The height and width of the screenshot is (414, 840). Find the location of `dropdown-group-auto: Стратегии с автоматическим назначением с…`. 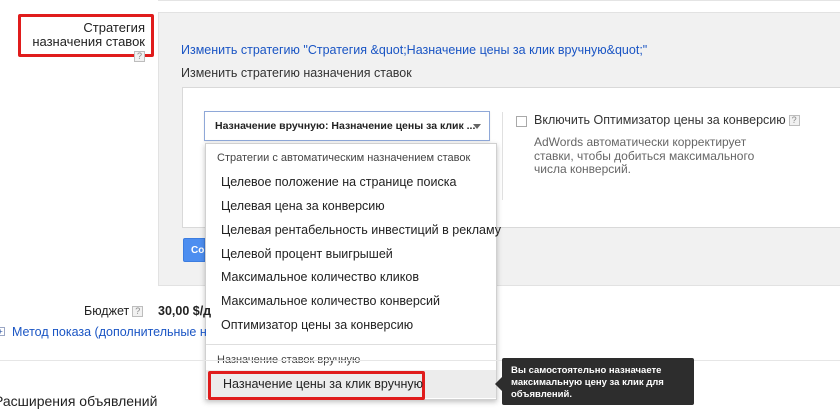

dropdown-group-auto: Стратегии с автоматическим назначением с… is located at coordinates (344, 158).